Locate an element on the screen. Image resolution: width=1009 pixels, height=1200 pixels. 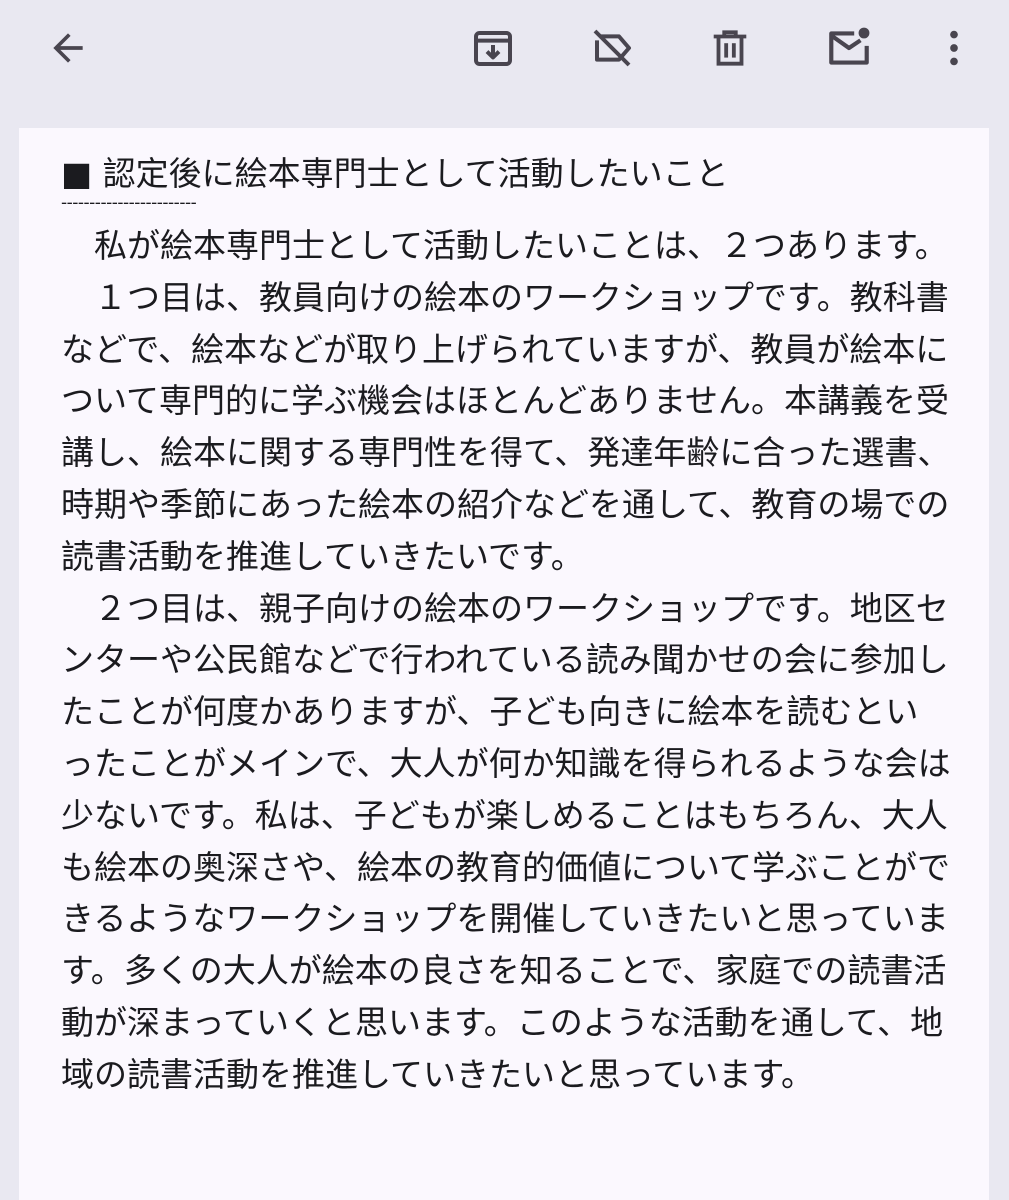
mark-unread-button is located at coordinates (849, 48).